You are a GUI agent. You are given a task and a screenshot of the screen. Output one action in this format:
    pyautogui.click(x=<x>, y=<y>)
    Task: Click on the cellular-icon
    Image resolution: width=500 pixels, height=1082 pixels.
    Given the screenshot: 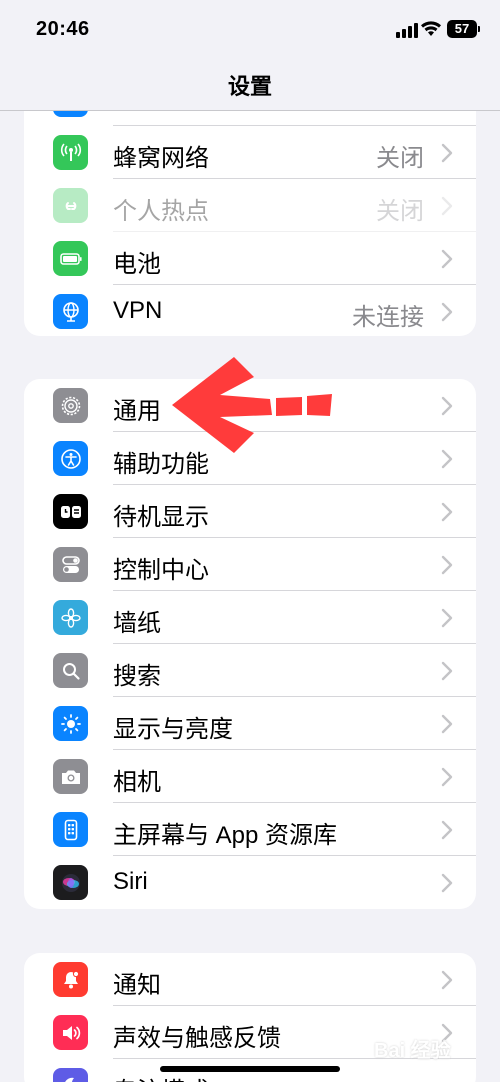 What is the action you would take?
    pyautogui.click(x=70, y=152)
    